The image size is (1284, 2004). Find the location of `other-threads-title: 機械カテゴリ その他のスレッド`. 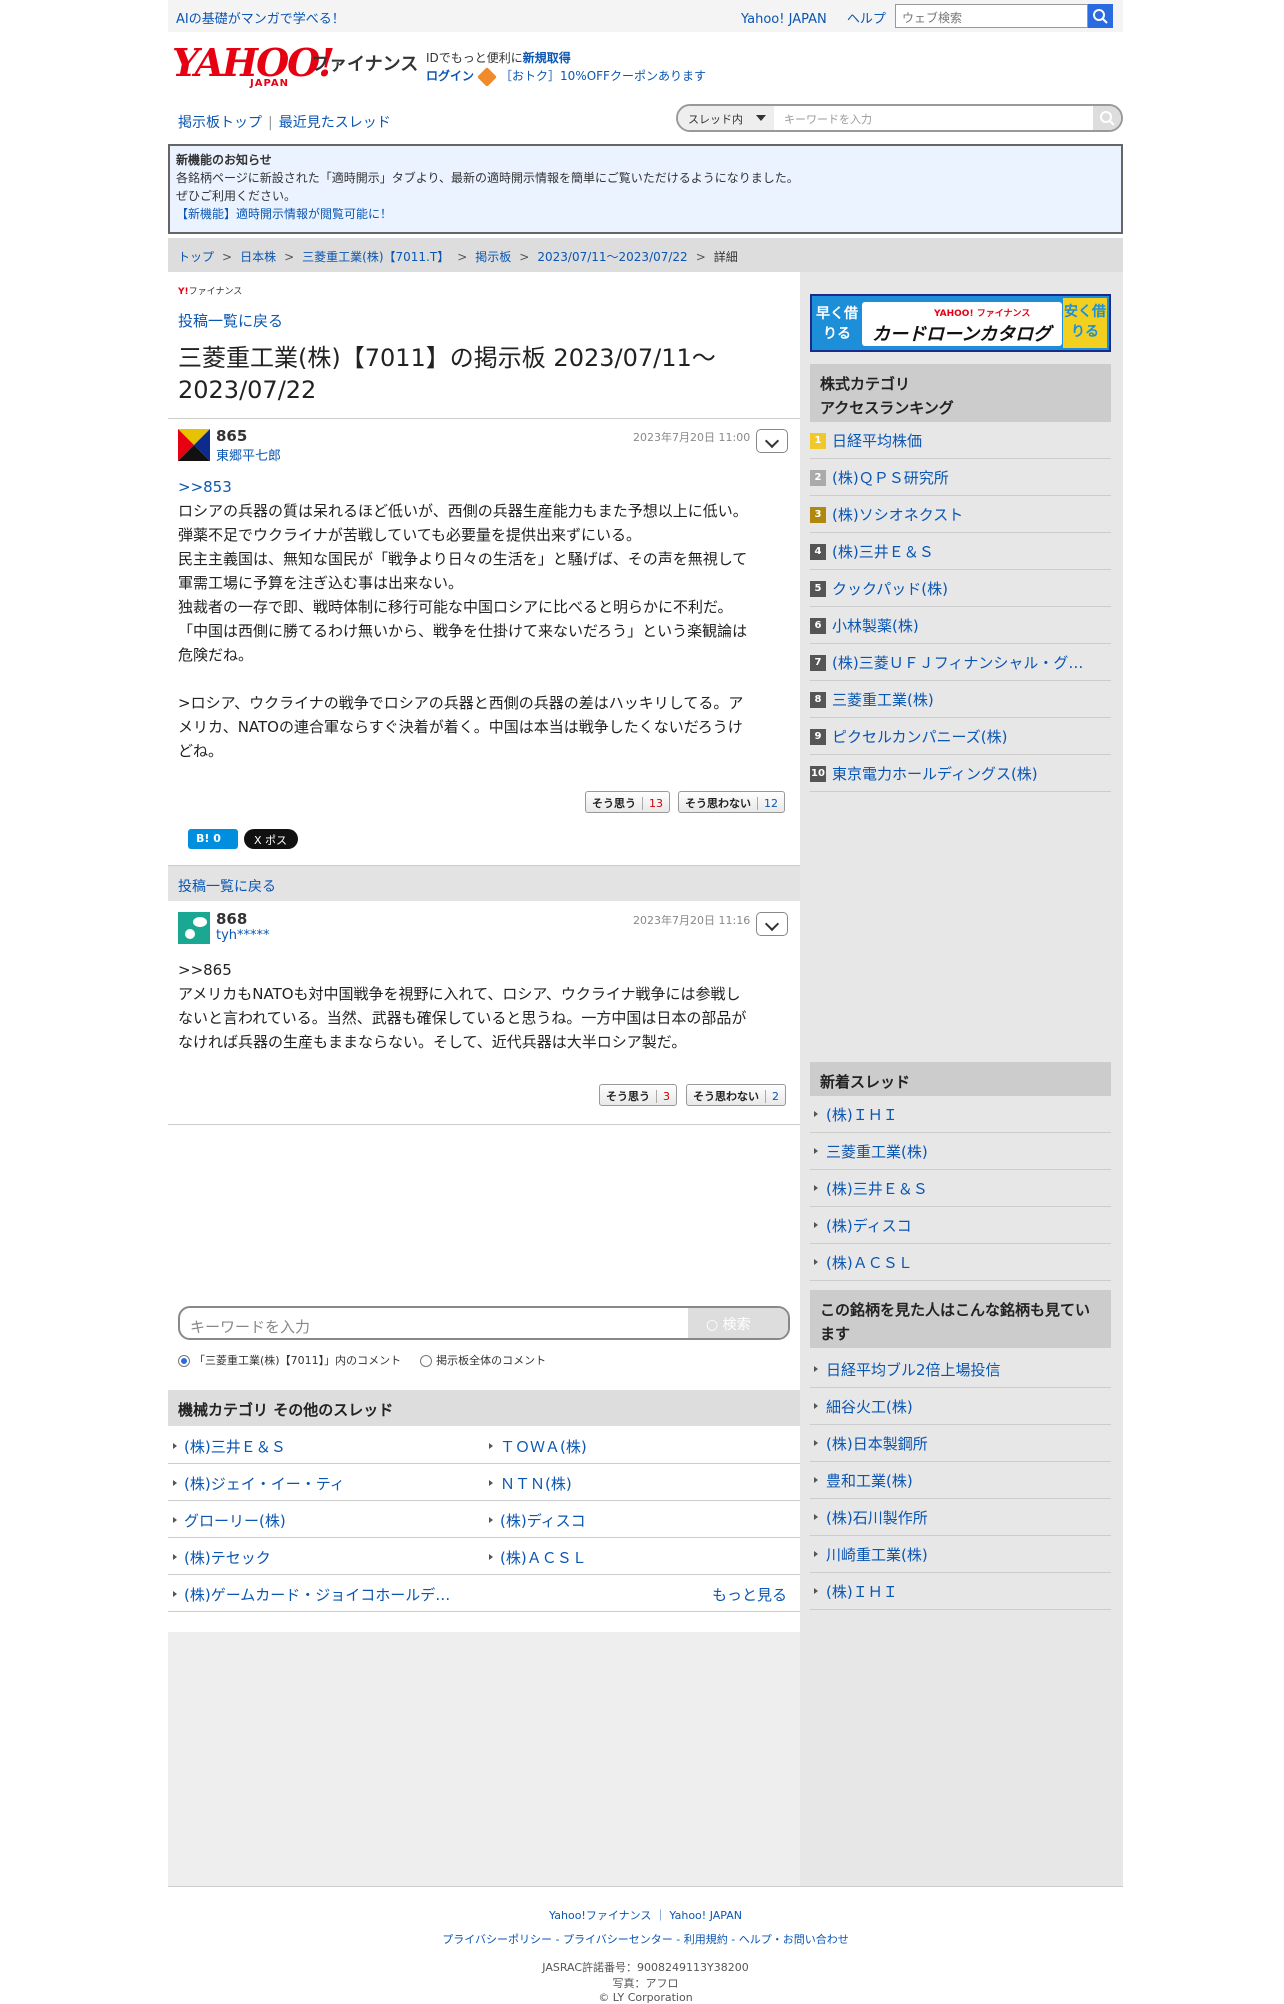

other-threads-title: 機械カテゴリ その他のスレッド is located at coordinates (484, 1408).